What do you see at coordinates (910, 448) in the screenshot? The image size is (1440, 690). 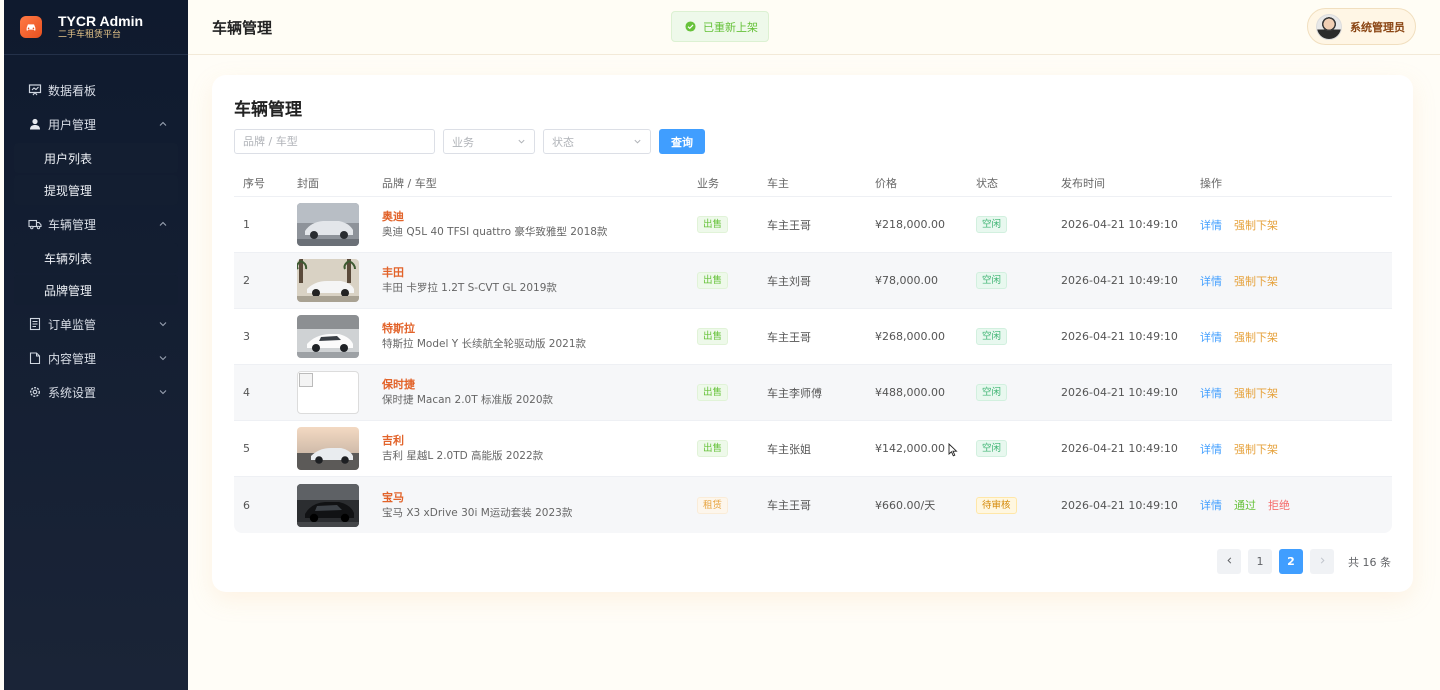 I see `price: ¥142,000.00` at bounding box center [910, 448].